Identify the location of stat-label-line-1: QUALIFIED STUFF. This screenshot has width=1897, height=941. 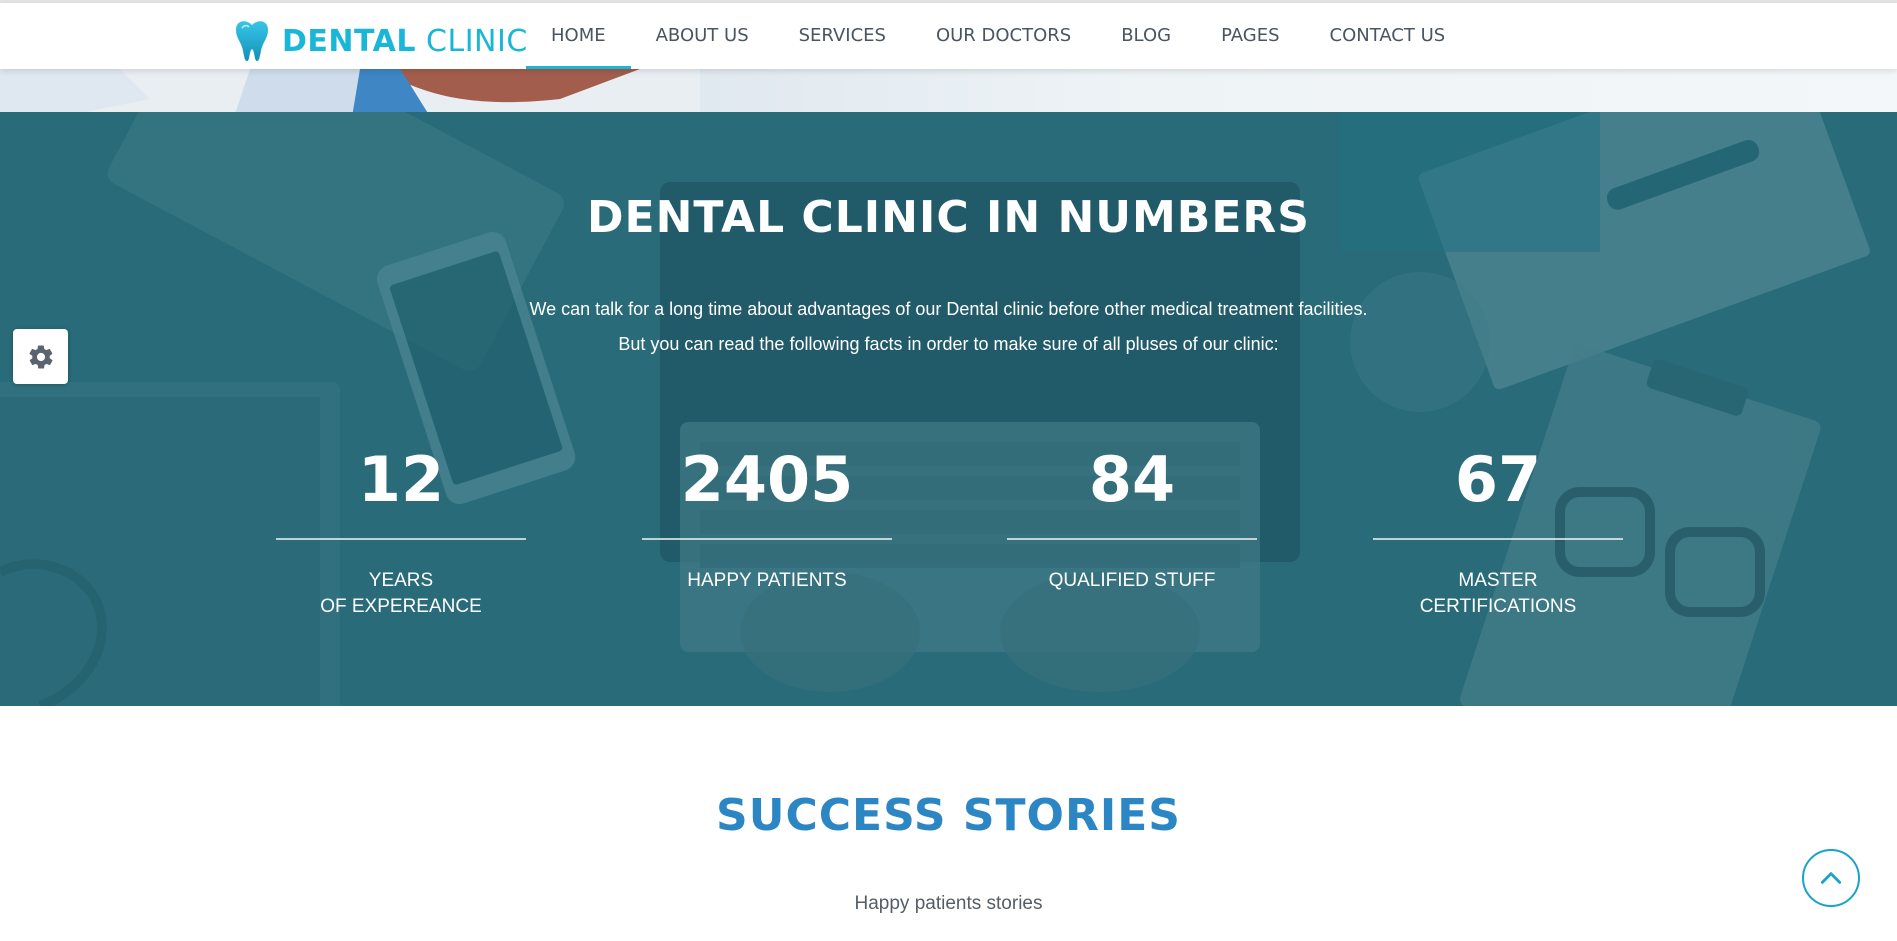
(1132, 580).